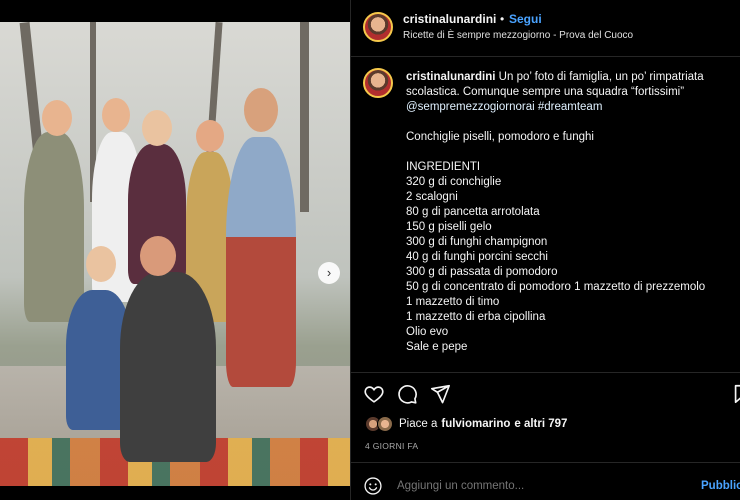  Describe the element at coordinates (427, 332) in the screenshot. I see `ingredient-item: Olio evo` at that location.